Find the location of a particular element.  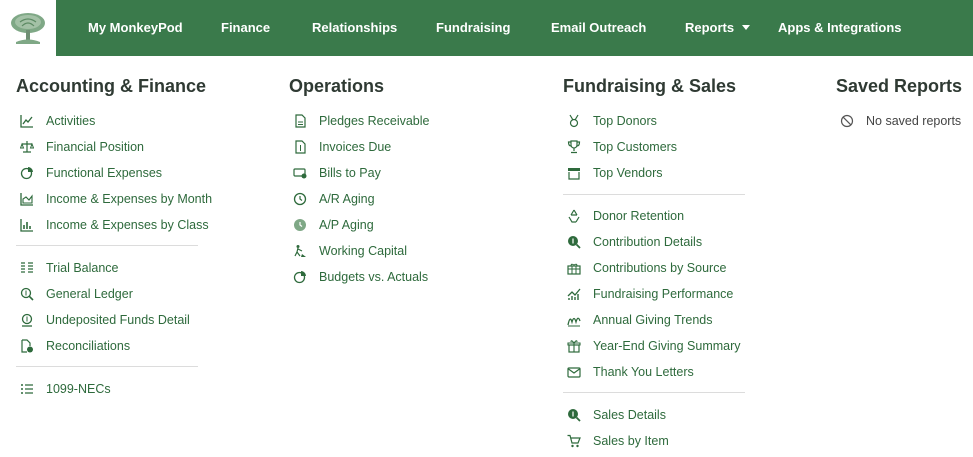

line-chart-icon is located at coordinates (27, 121).